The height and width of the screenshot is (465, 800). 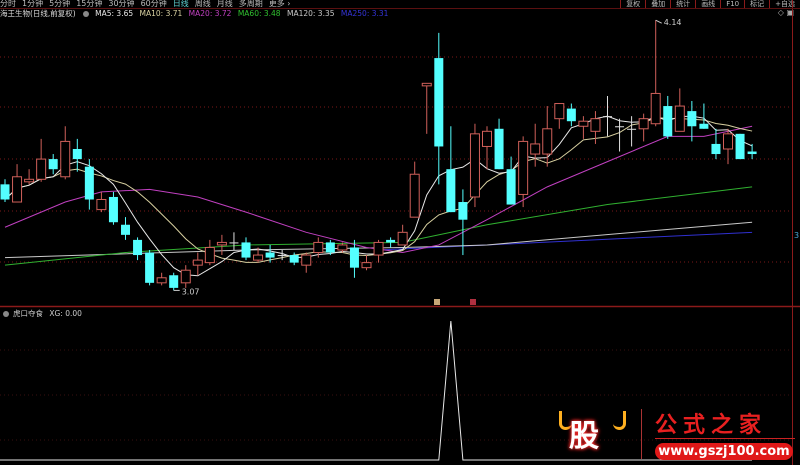 I want to click on logo-underline, so click(x=725, y=438).